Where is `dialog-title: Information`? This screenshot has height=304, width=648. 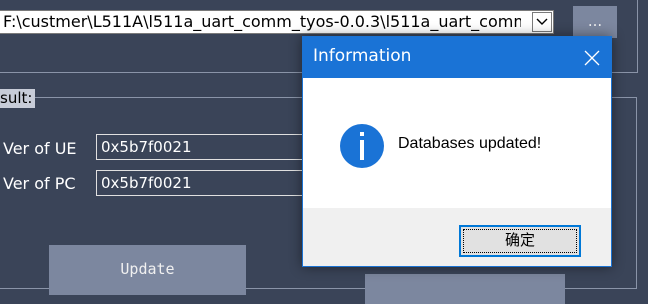
dialog-title: Information is located at coordinates (362, 56).